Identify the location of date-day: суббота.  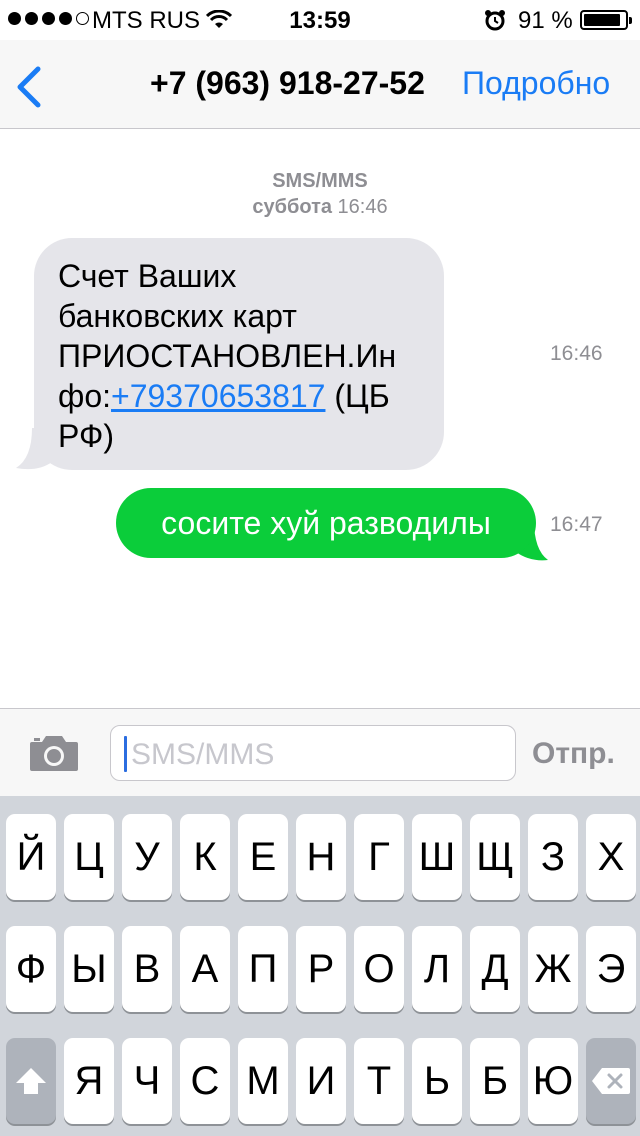
(292, 207).